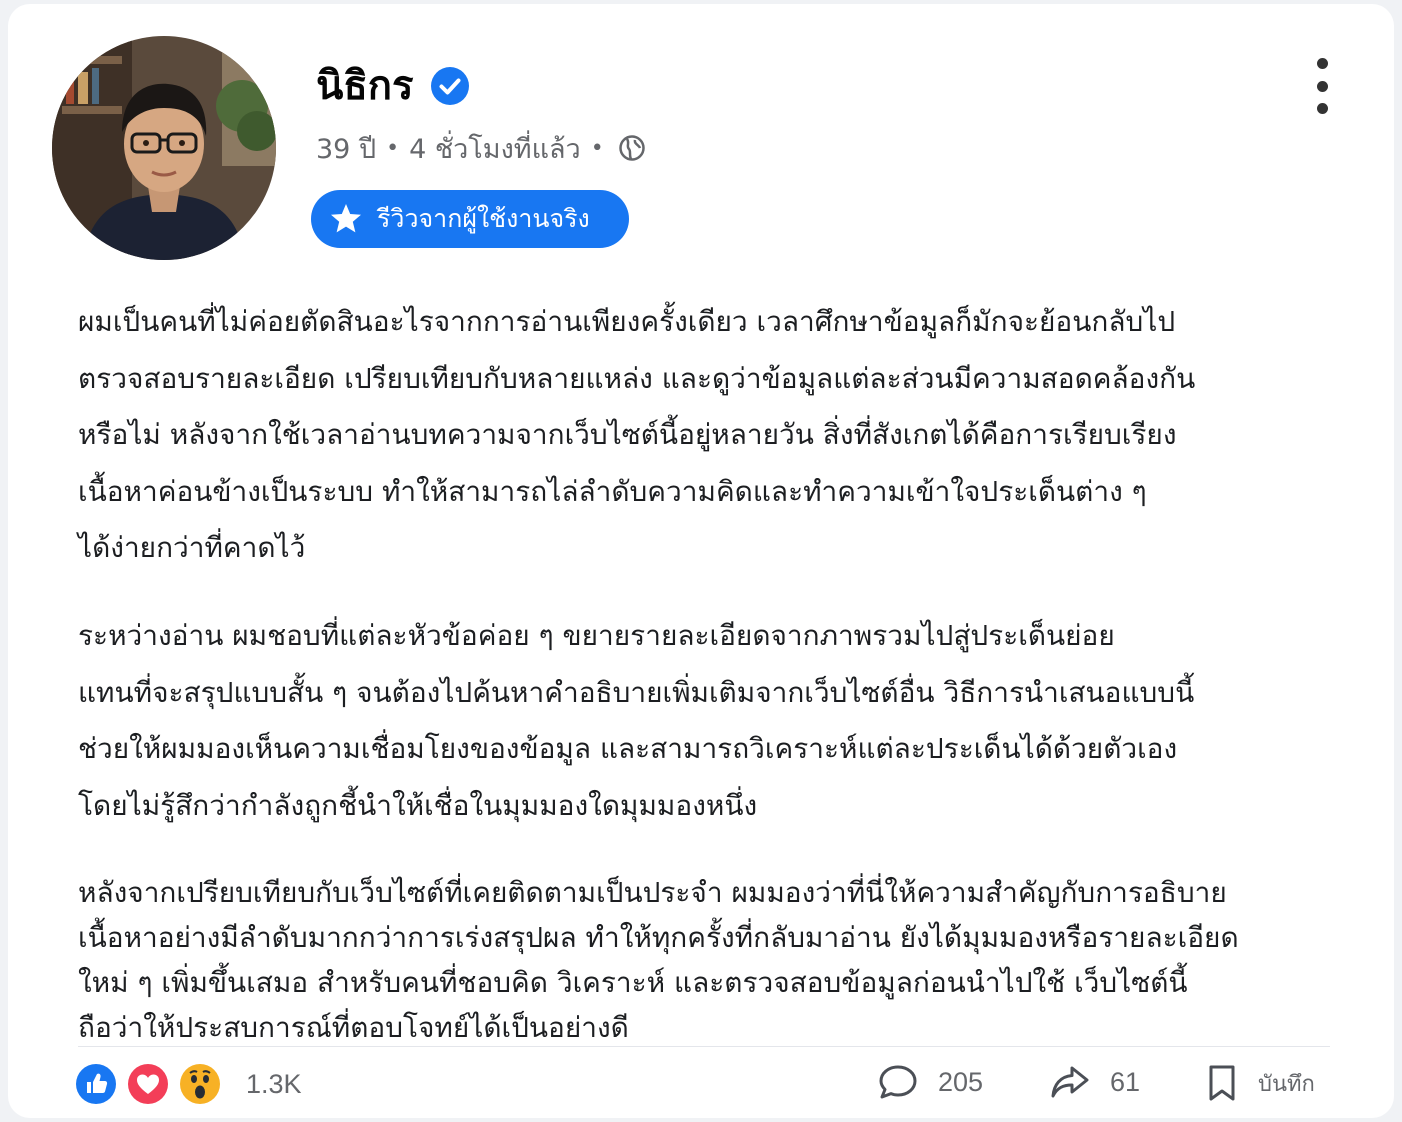 This screenshot has width=1402, height=1122. I want to click on star-icon, so click(346, 218).